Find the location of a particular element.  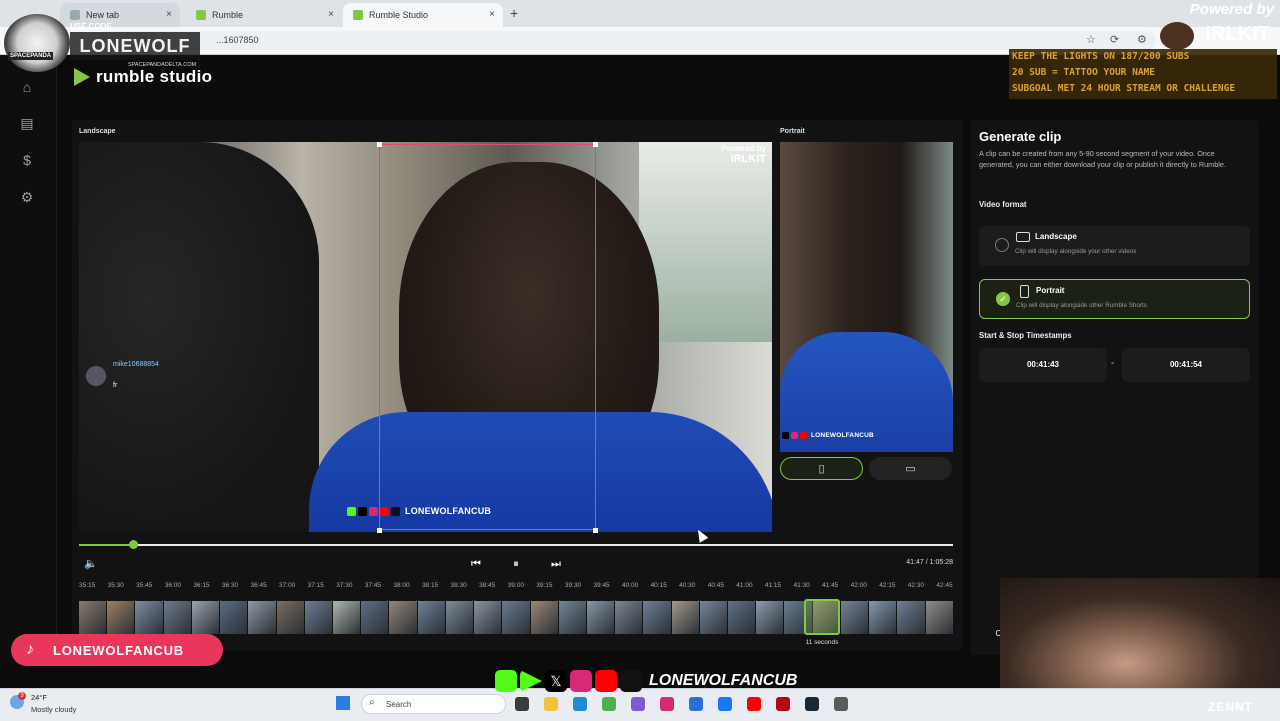

portrait-format-toggle: ▯ is located at coordinates (821, 468).